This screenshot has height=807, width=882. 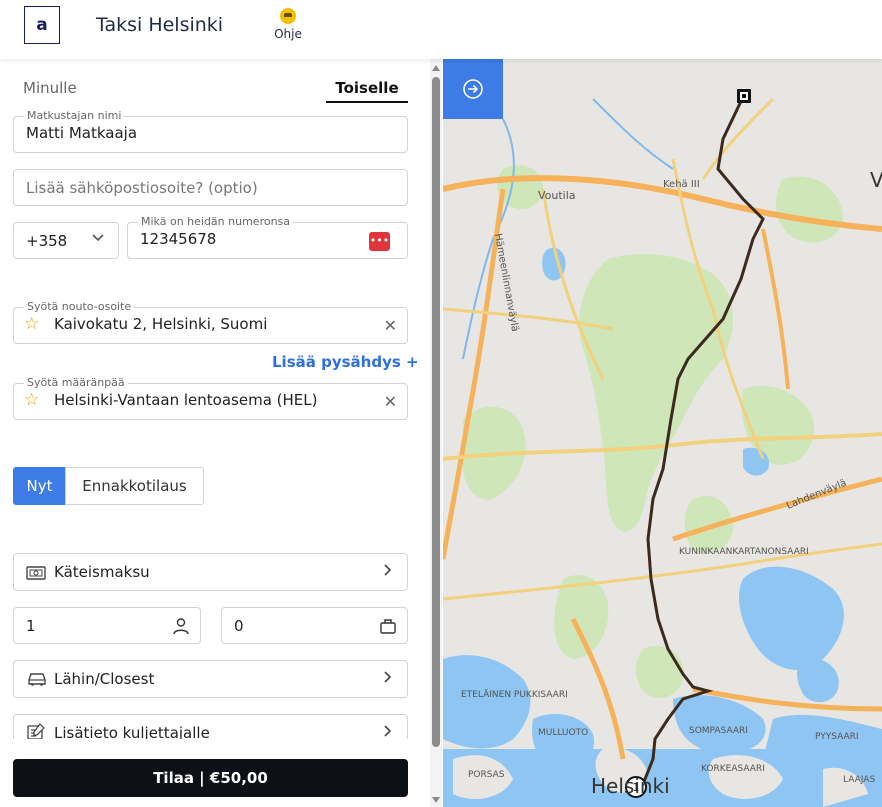 I want to click on passenger-count-field: 1, so click(x=107, y=625).